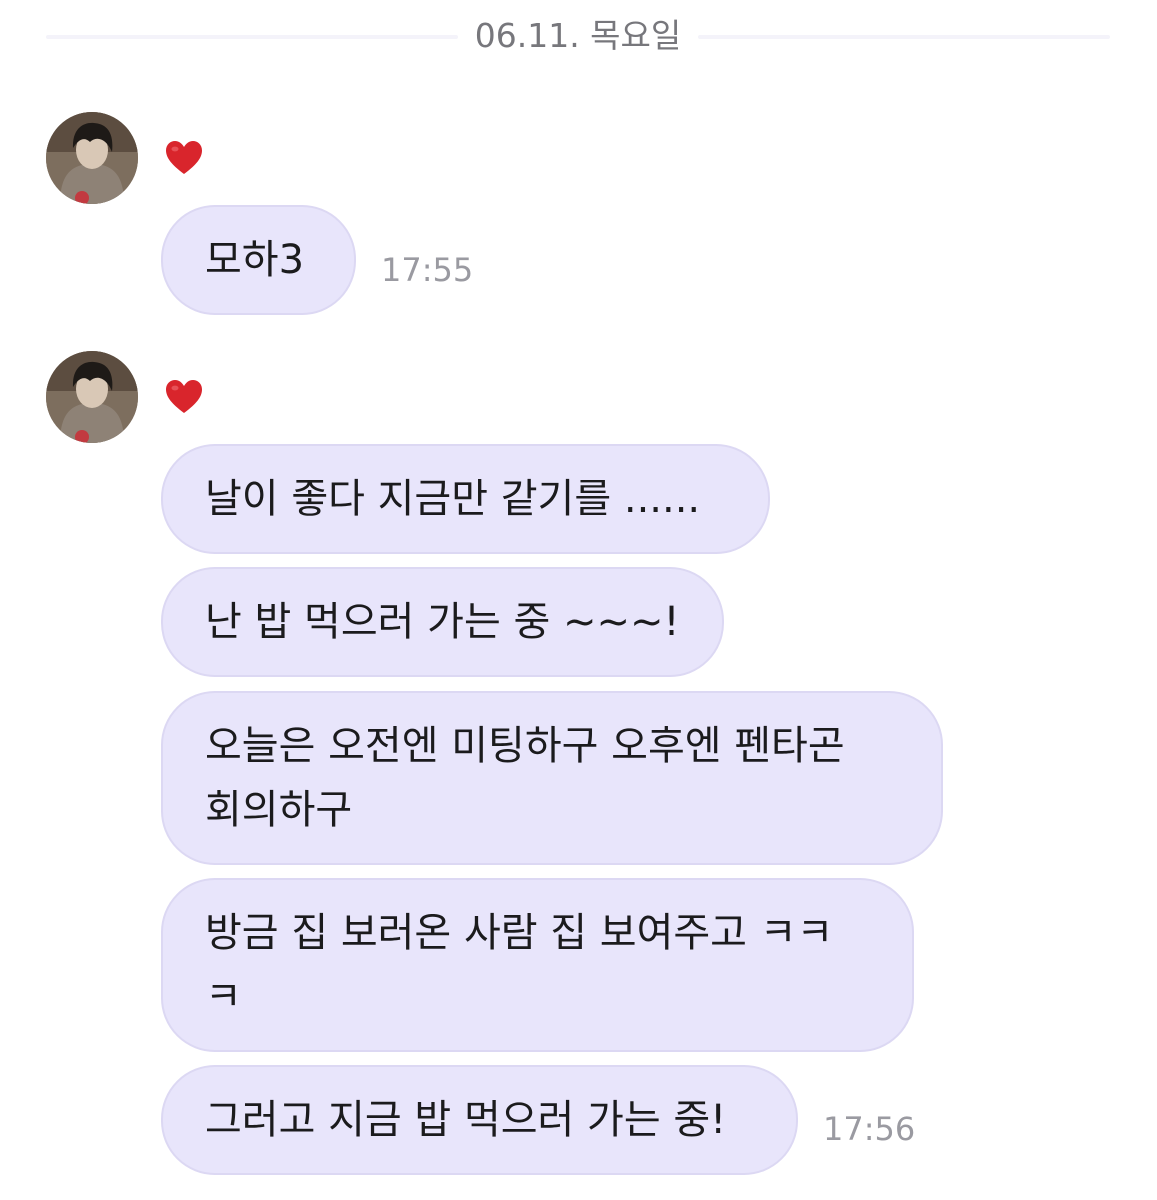  Describe the element at coordinates (869, 1129) in the screenshot. I see `message-timestamp: 17:56` at that location.